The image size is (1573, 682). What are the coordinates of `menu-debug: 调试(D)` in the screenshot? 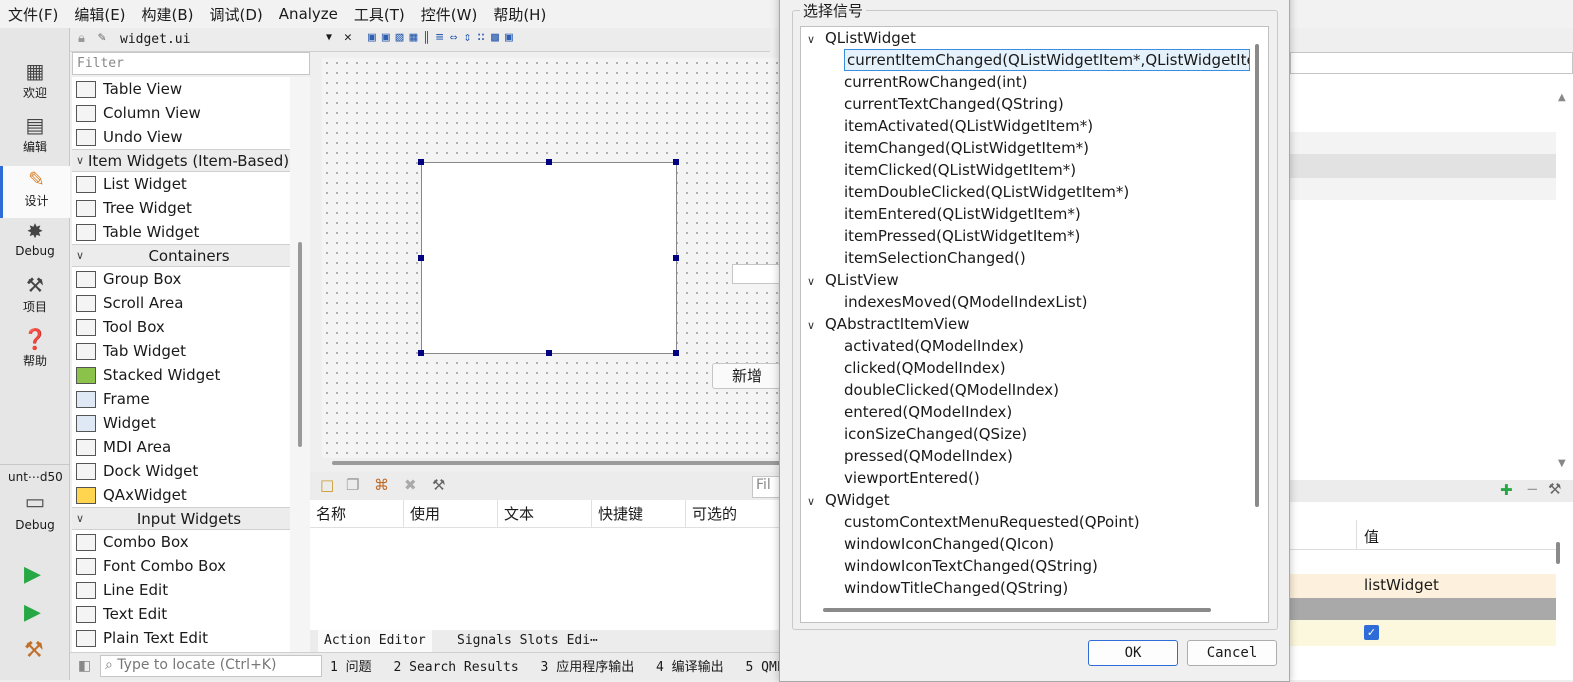 It's located at (236, 14).